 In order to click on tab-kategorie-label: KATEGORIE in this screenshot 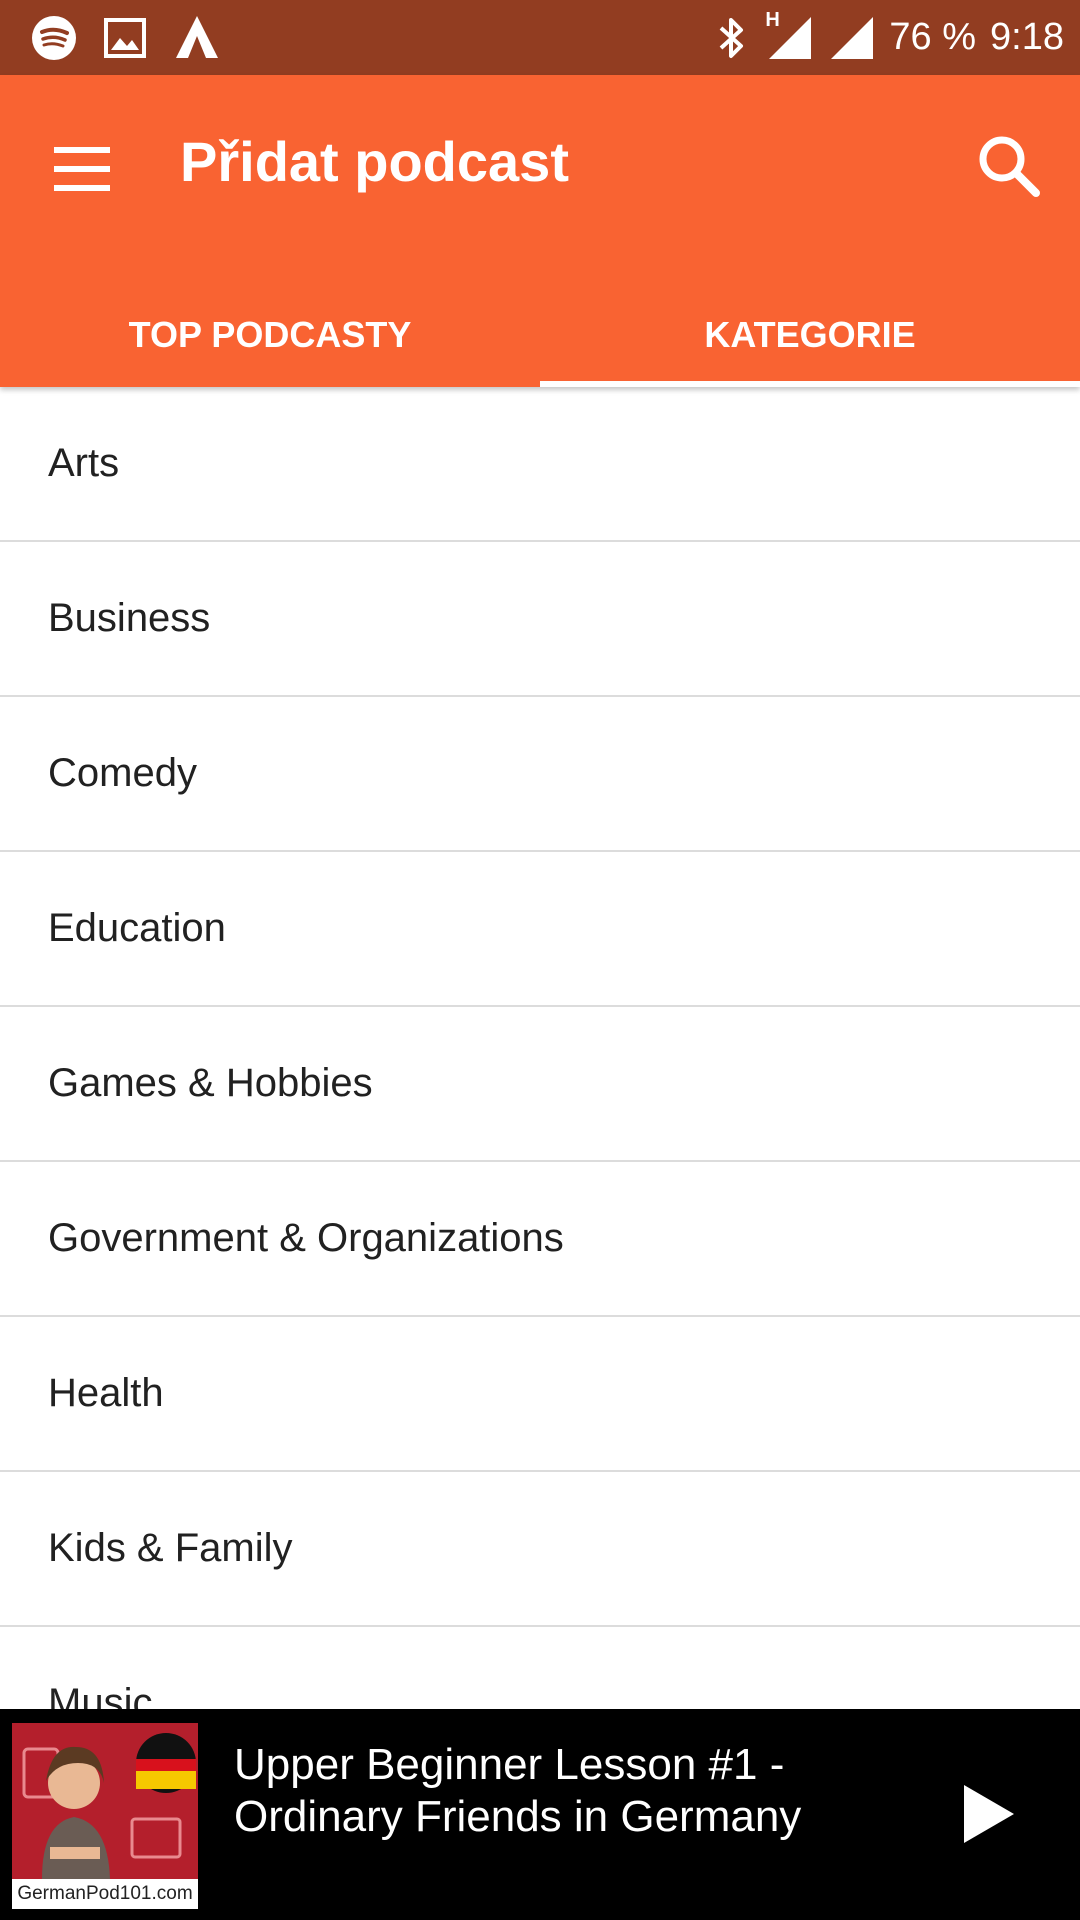, I will do `click(810, 334)`.